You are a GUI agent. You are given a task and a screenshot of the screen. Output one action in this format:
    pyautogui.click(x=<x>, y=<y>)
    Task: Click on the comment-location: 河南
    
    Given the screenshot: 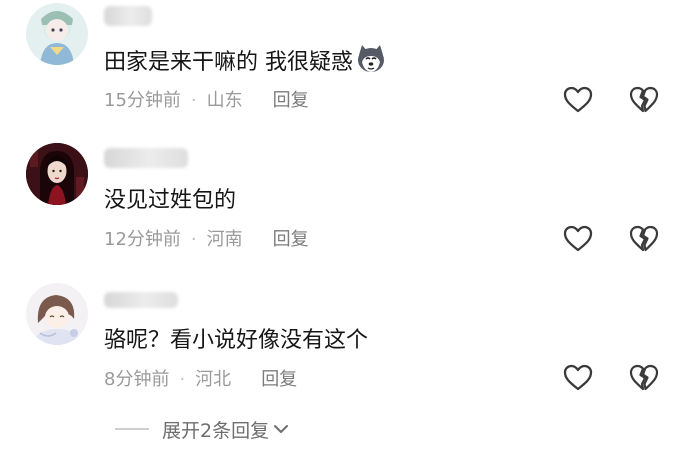 What is the action you would take?
    pyautogui.click(x=224, y=239)
    